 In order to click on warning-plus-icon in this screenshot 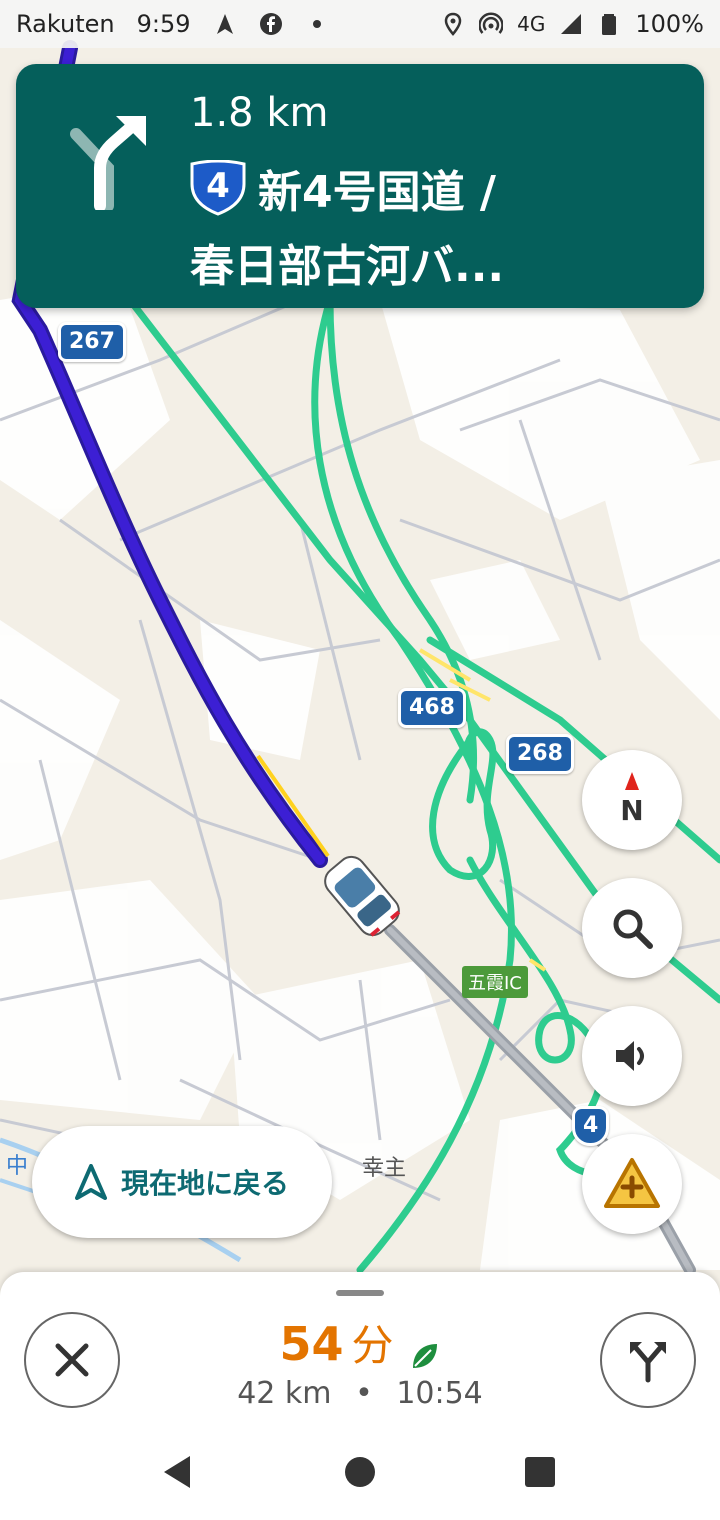, I will do `click(632, 1183)`.